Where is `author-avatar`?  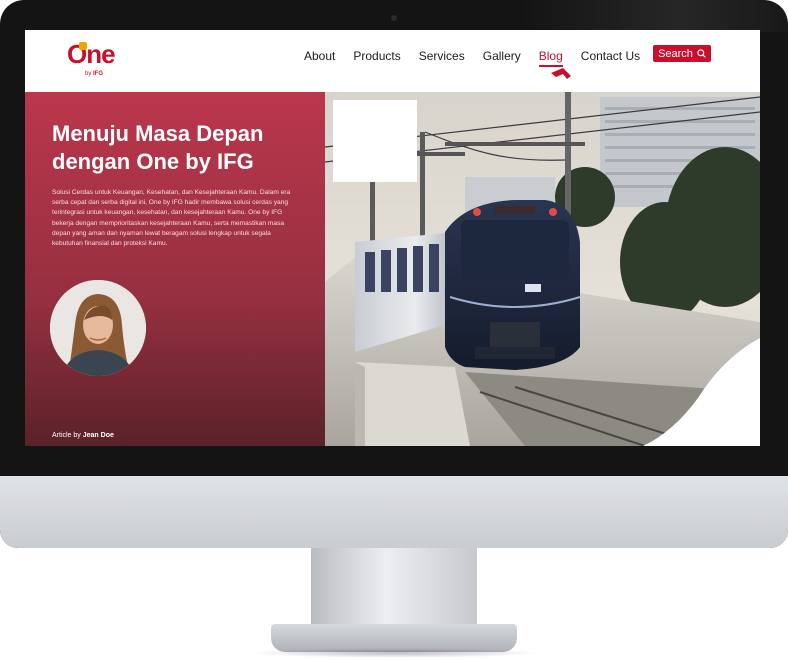
author-avatar is located at coordinates (98, 328).